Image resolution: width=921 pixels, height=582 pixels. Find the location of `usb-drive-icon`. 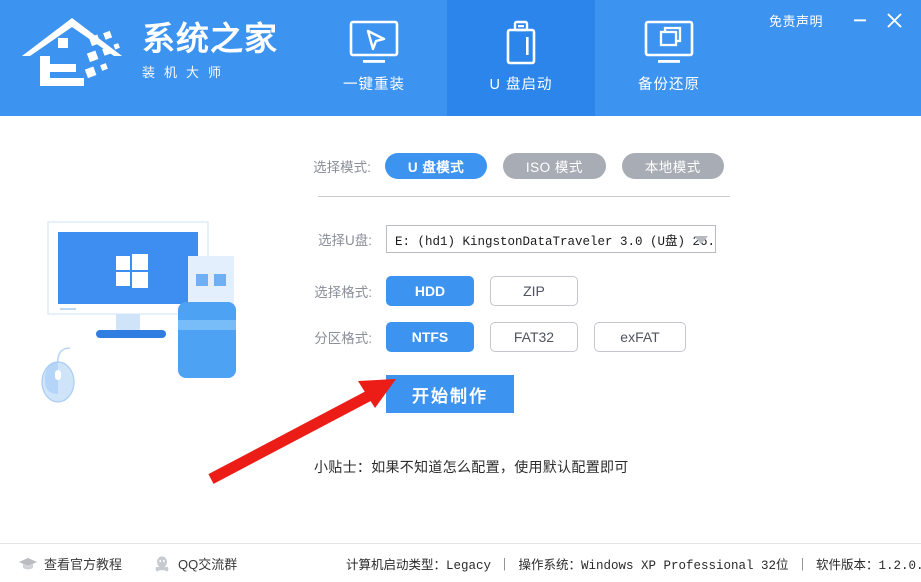

usb-drive-icon is located at coordinates (521, 43).